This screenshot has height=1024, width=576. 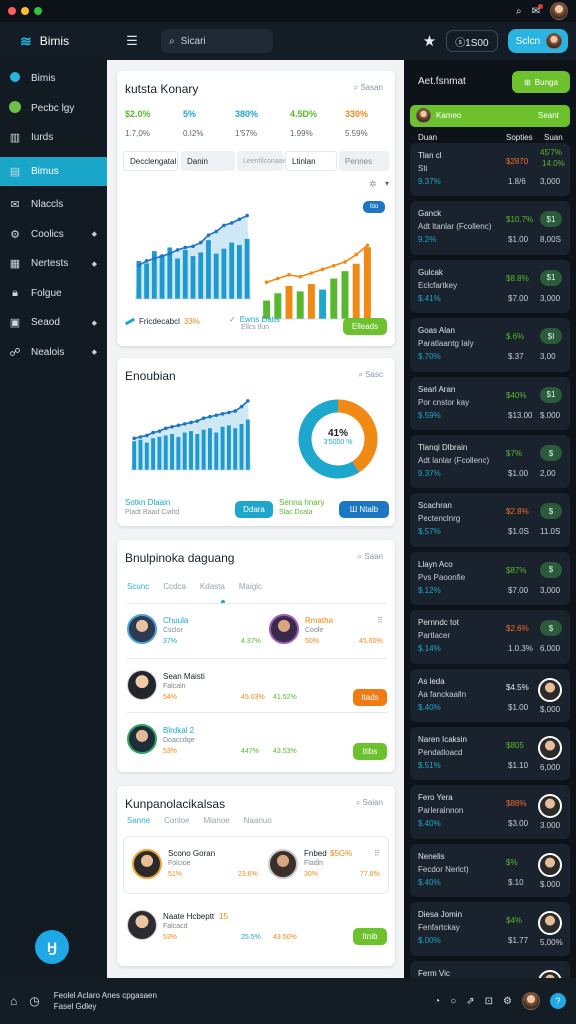 I want to click on segment-2: Danin, so click(x=208, y=161).